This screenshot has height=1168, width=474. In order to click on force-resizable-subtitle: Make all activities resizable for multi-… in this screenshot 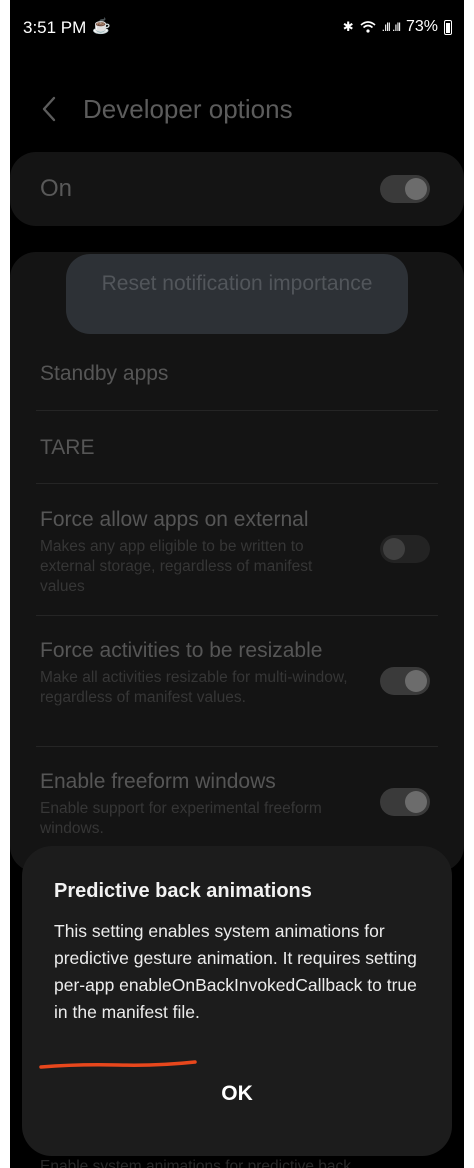, I will do `click(194, 687)`.